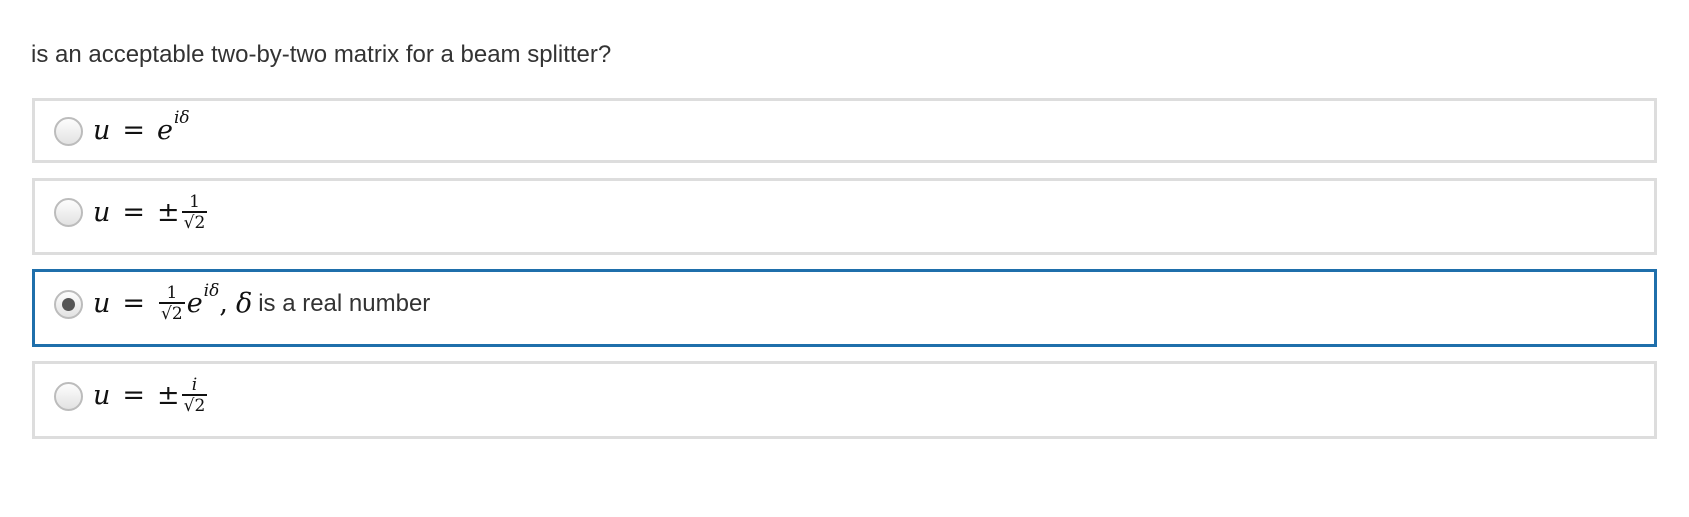 The width and height of the screenshot is (1689, 517). Describe the element at coordinates (244, 304) in the screenshot. I see `math-symbol: δ` at that location.